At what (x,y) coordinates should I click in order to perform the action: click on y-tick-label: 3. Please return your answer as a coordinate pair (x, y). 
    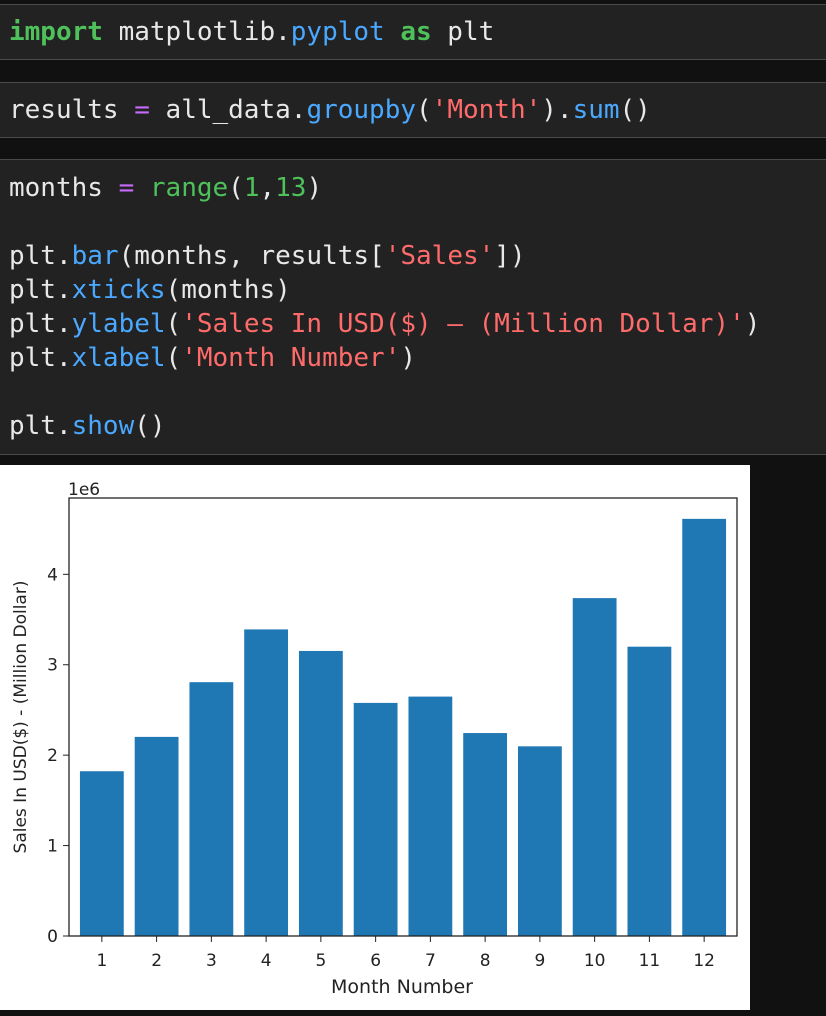
    Looking at the image, I should click on (52, 666).